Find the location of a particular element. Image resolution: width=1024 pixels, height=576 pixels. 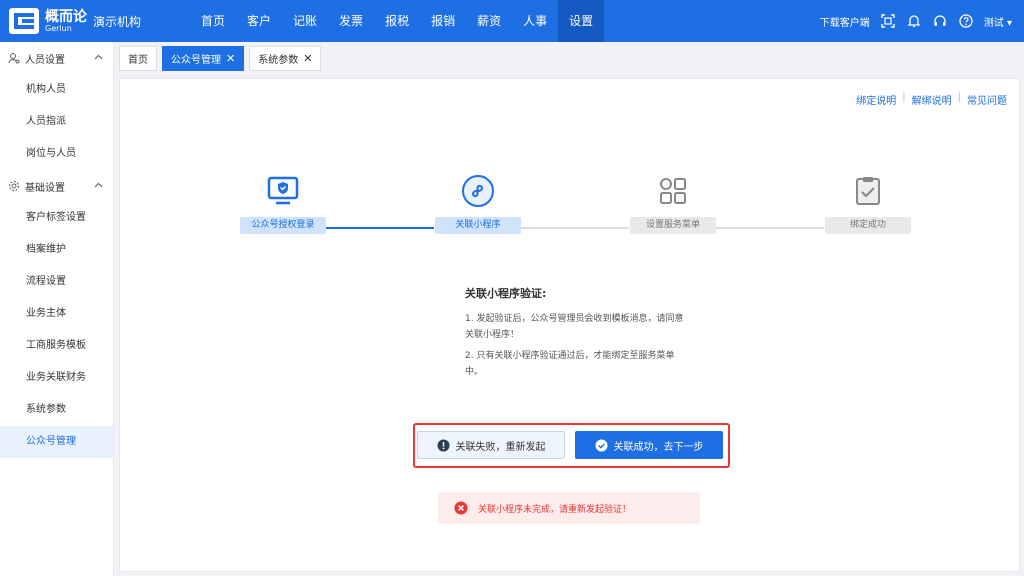

exclamation-circle-icon is located at coordinates (443, 445).